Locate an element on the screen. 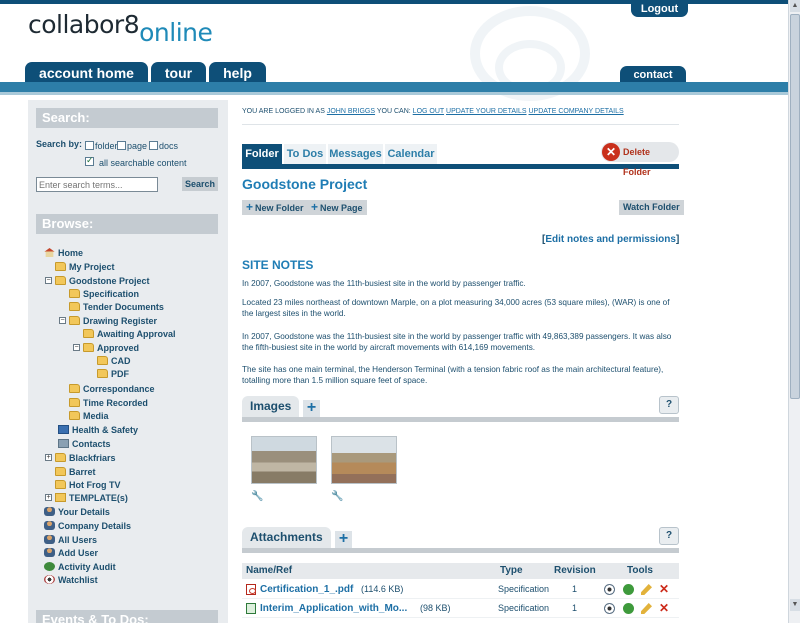 The height and width of the screenshot is (623, 800). tree-item-awaiting-approval: Awaiting Approval is located at coordinates (129, 334).